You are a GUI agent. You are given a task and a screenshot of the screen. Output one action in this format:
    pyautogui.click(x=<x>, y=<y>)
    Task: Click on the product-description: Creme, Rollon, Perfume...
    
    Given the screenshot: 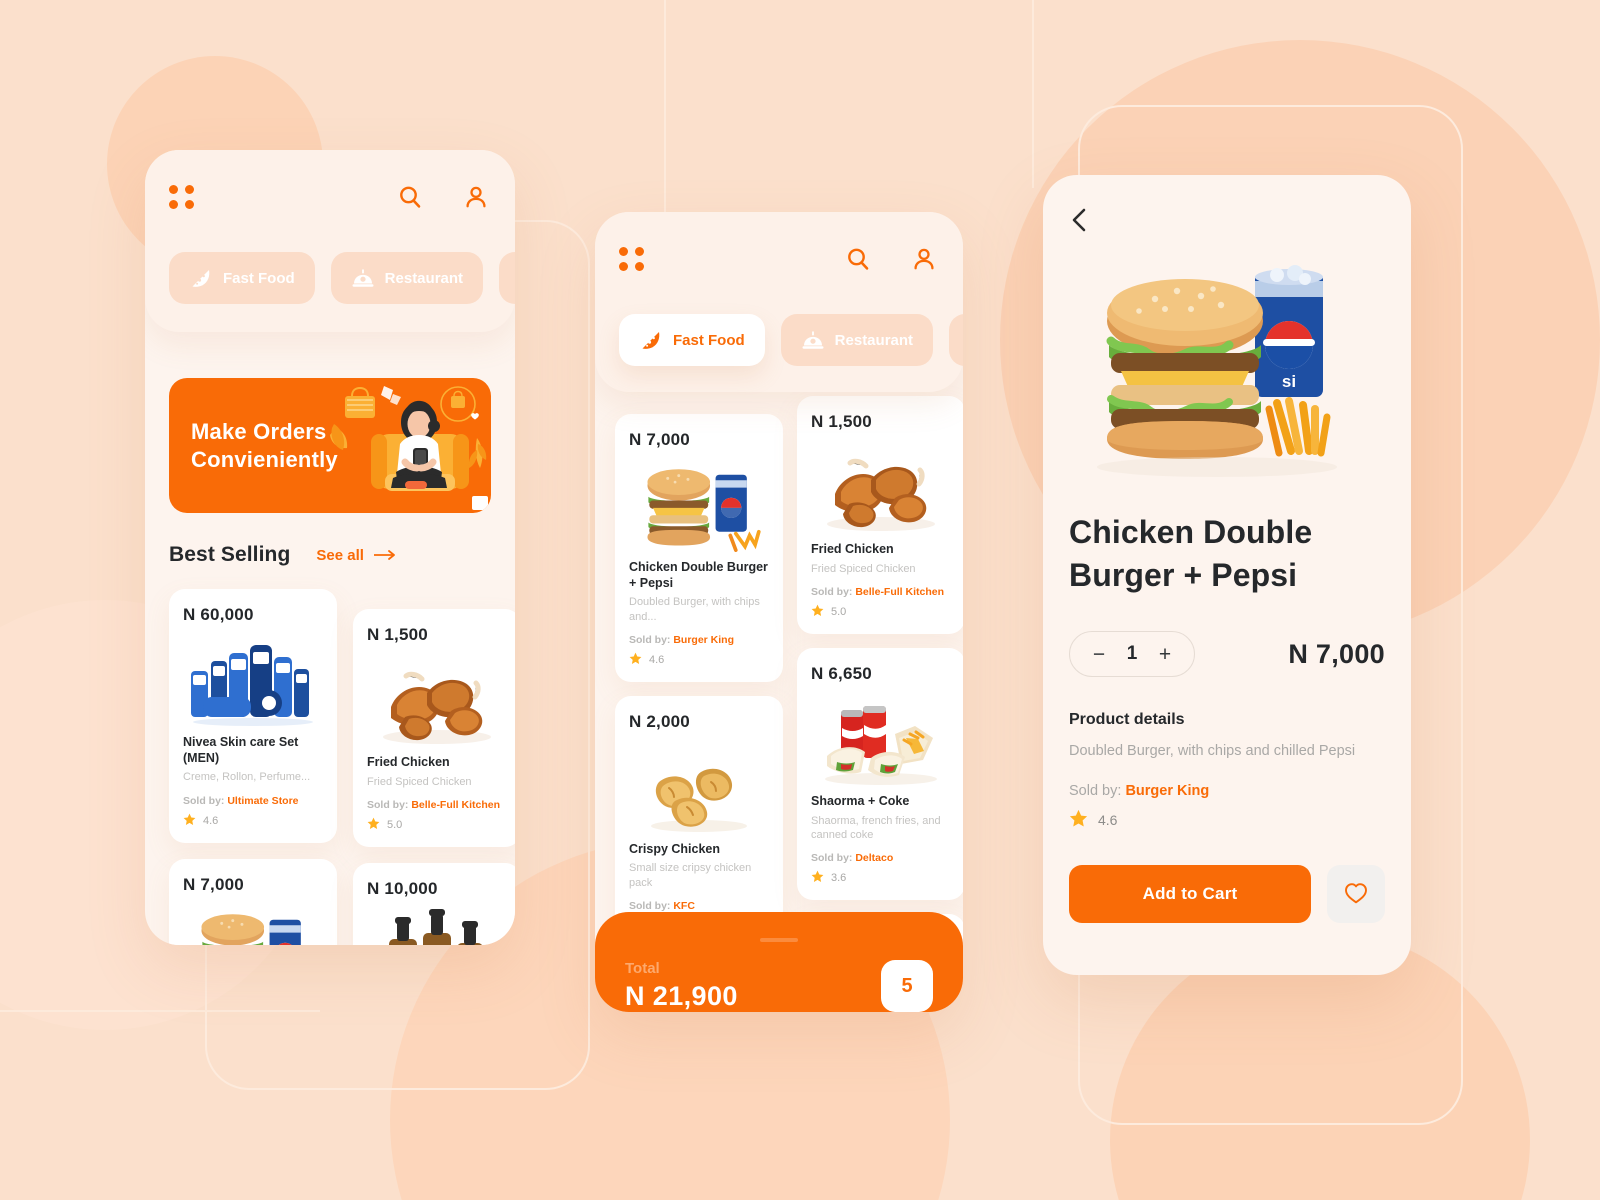 What is the action you would take?
    pyautogui.click(x=247, y=777)
    